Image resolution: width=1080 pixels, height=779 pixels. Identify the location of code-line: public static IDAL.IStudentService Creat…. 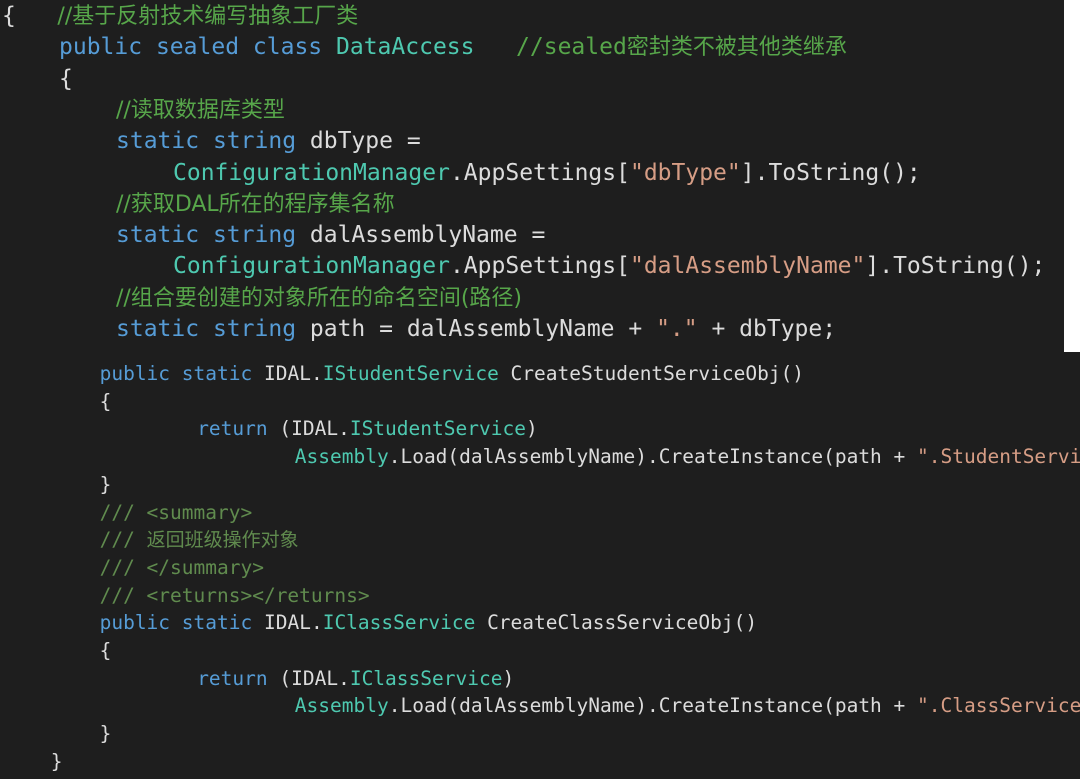
(452, 374).